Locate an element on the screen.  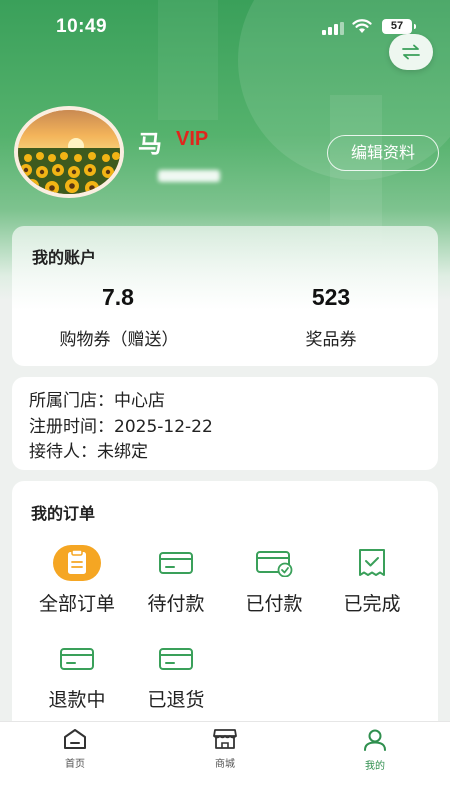
tab-home: 首页 is located at coordinates (75, 749).